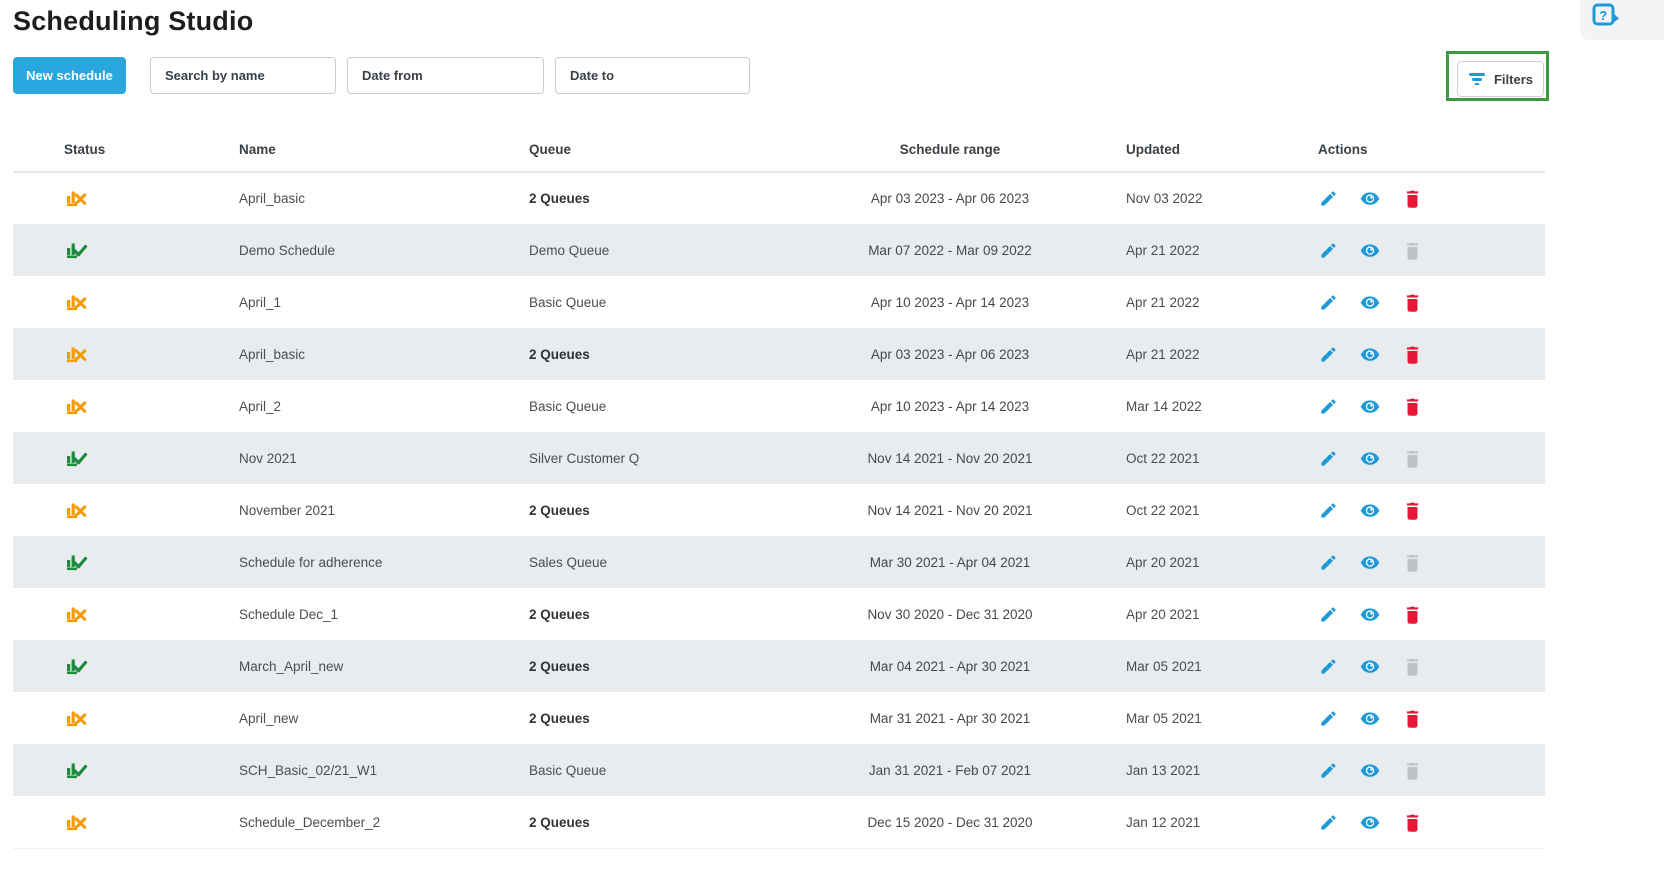  I want to click on schedule-name: March_April_new, so click(291, 666).